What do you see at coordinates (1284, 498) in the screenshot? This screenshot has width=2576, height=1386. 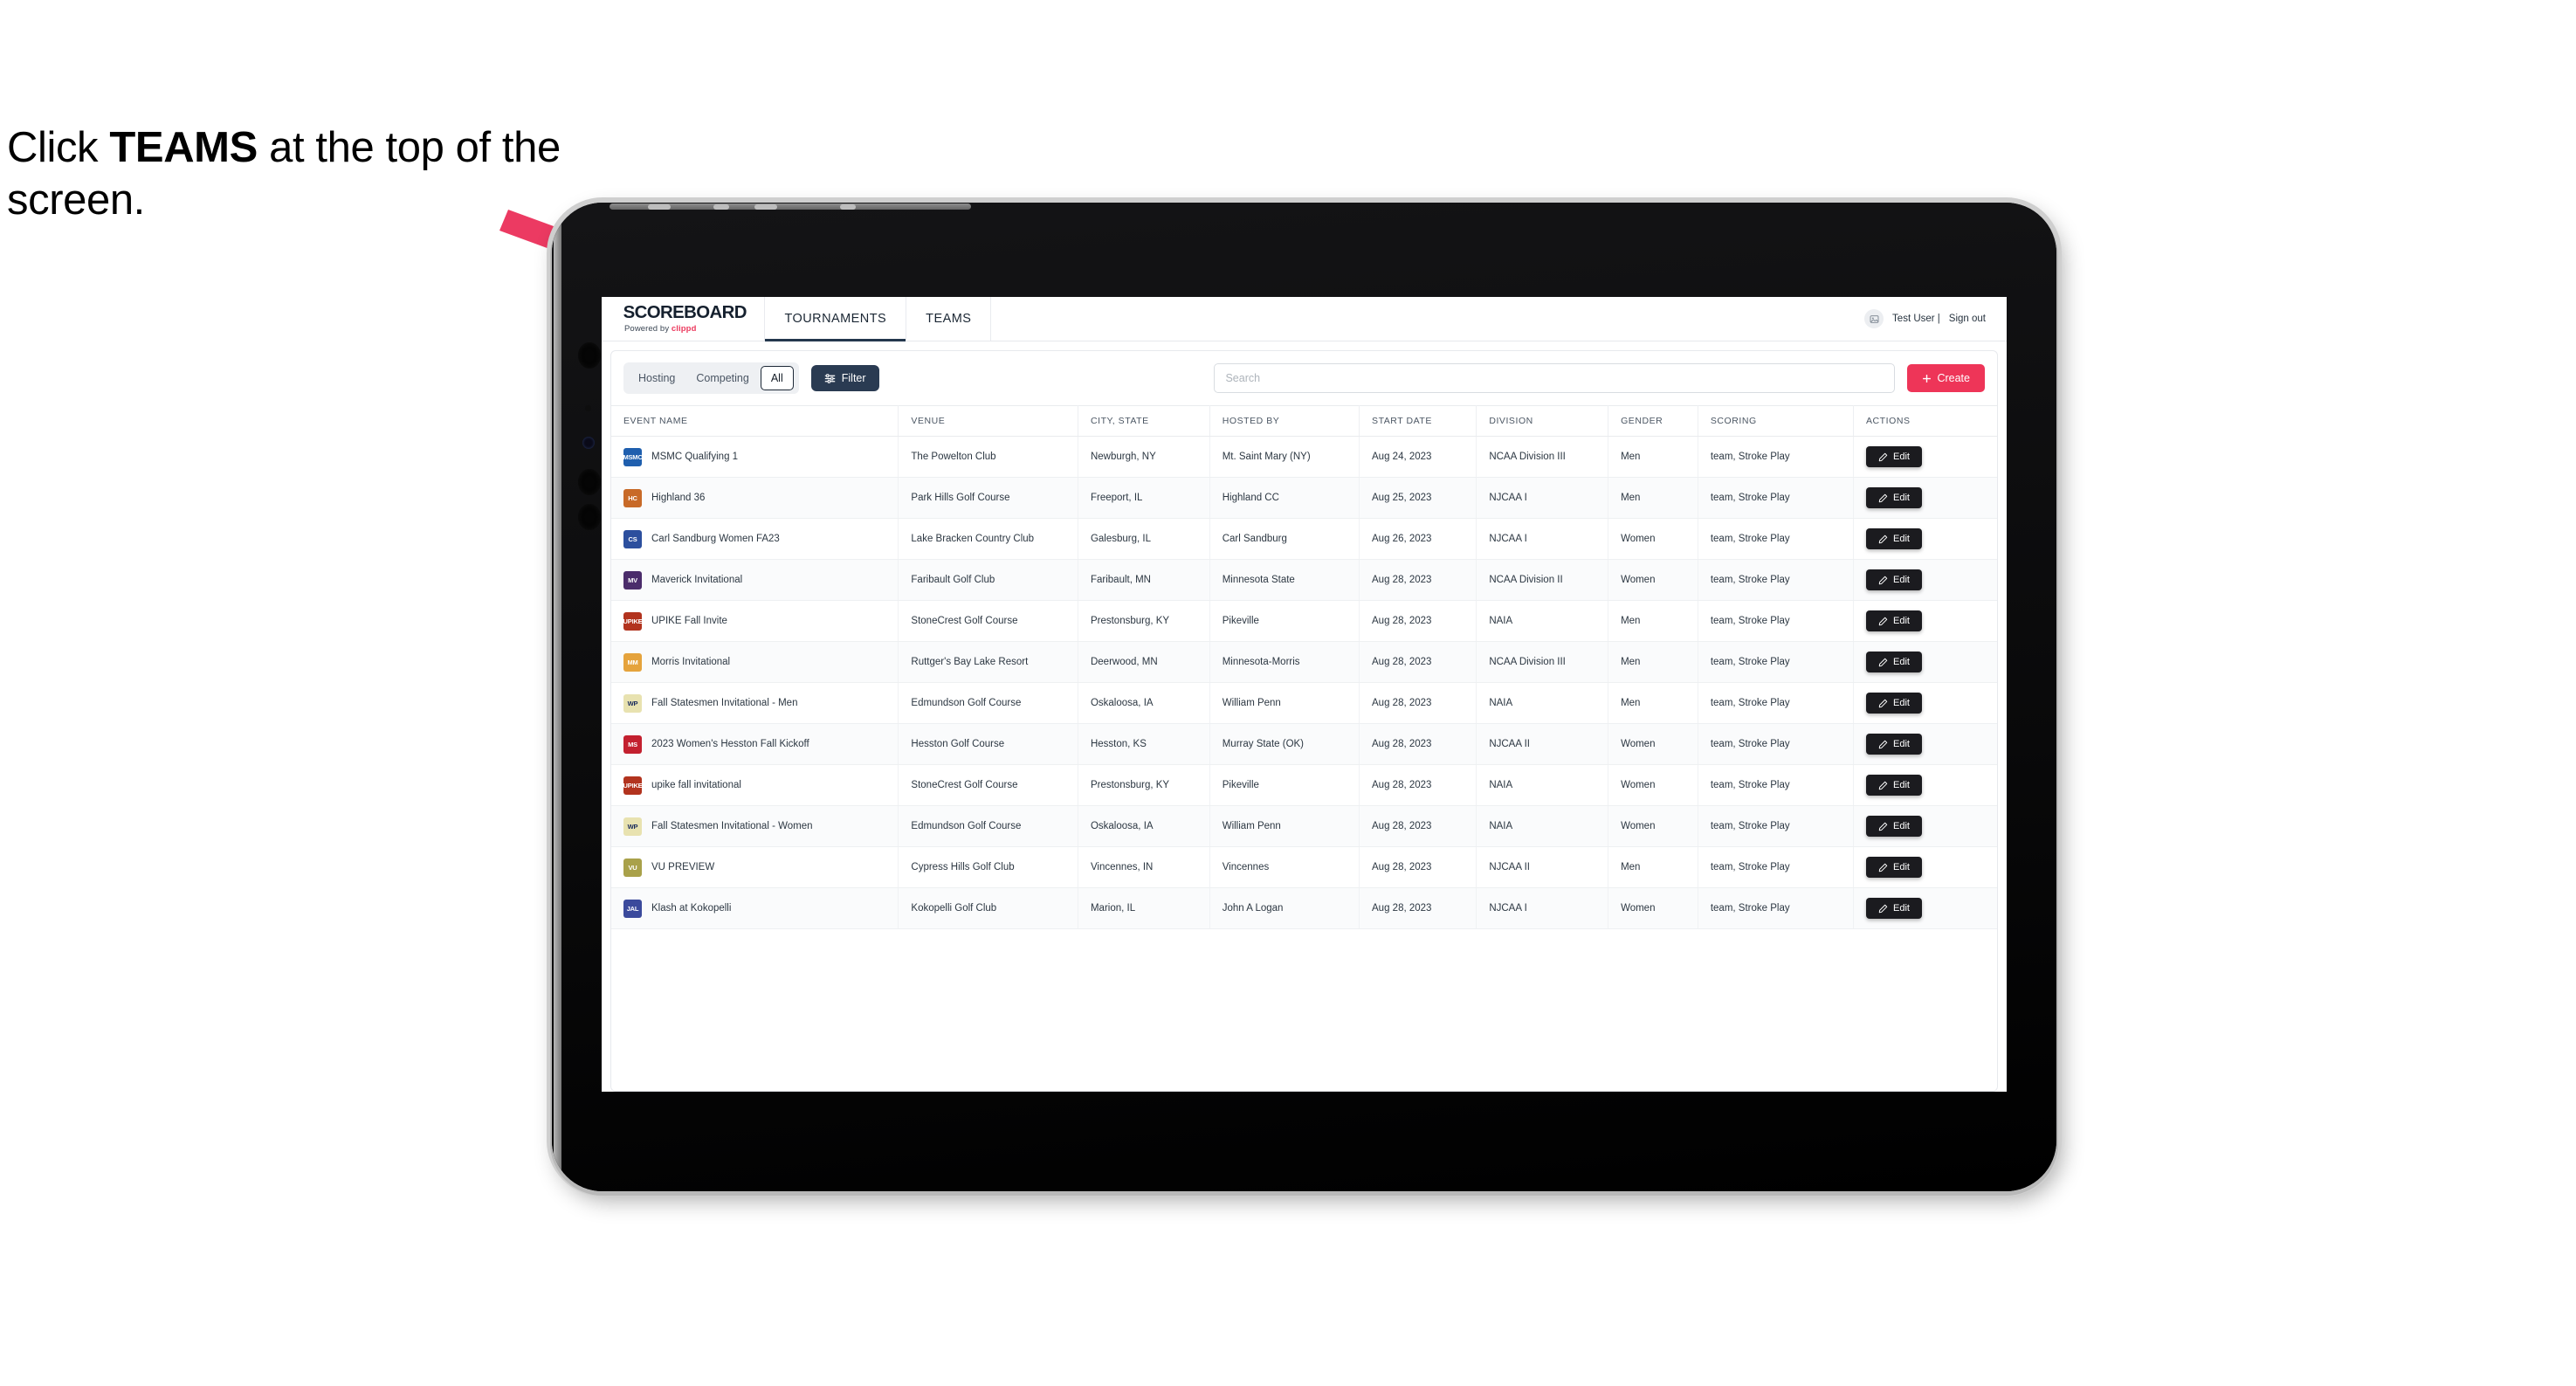 I see `cell-hosted-by: Highland CC` at bounding box center [1284, 498].